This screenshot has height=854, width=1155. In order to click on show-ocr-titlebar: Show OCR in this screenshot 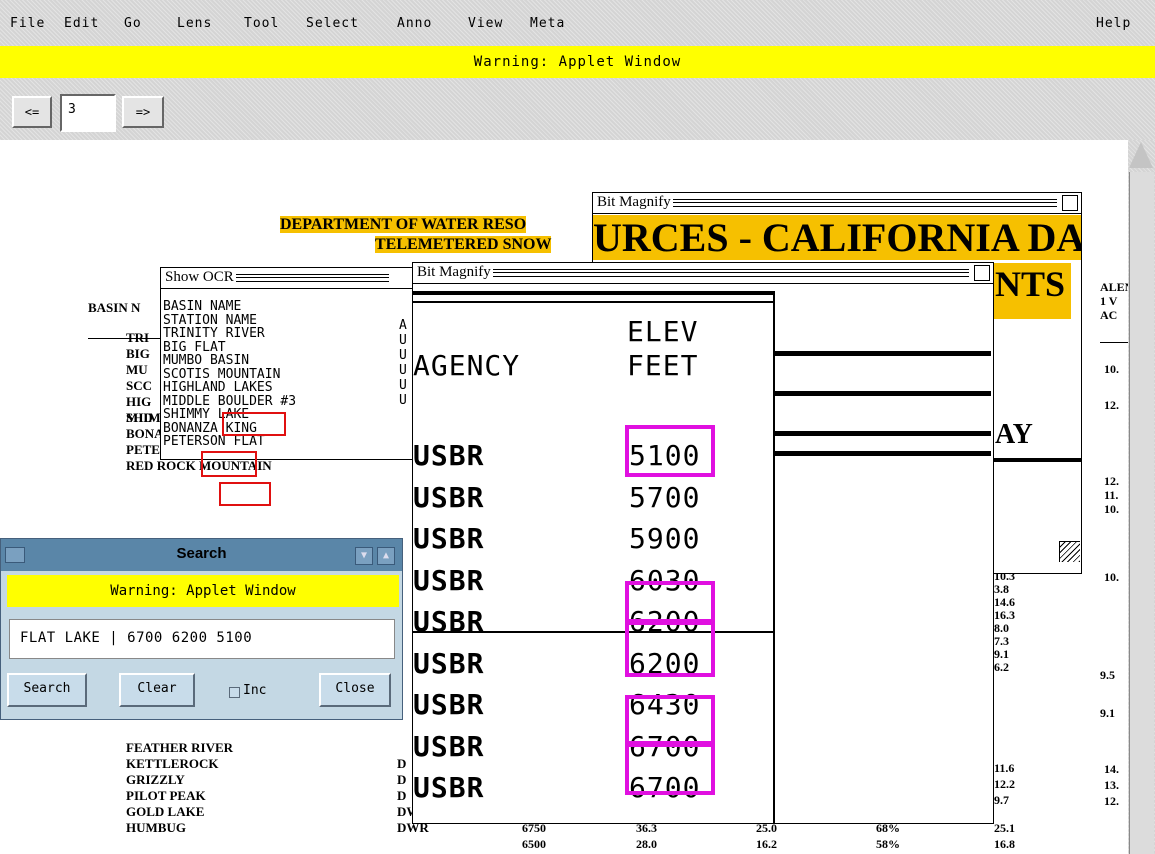, I will do `click(287, 278)`.